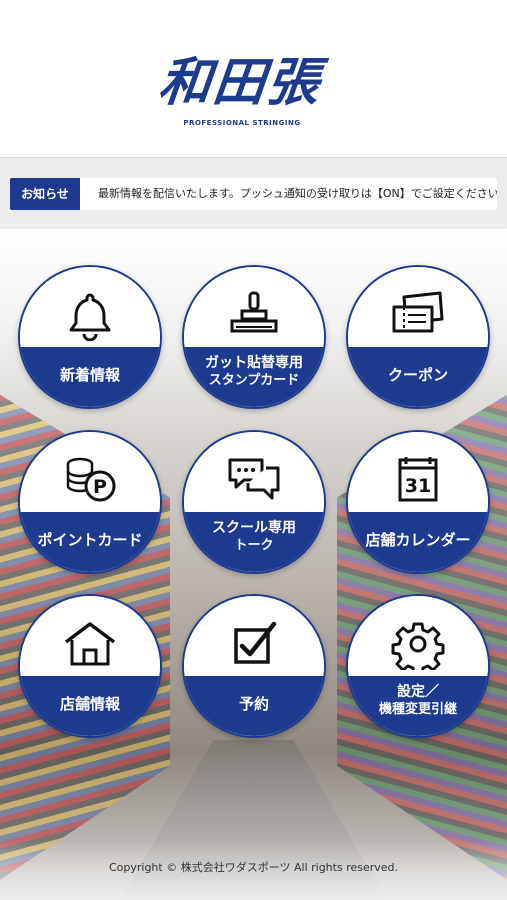 The height and width of the screenshot is (900, 507). Describe the element at coordinates (253, 704) in the screenshot. I see `menu-reservation-label: 予約` at that location.